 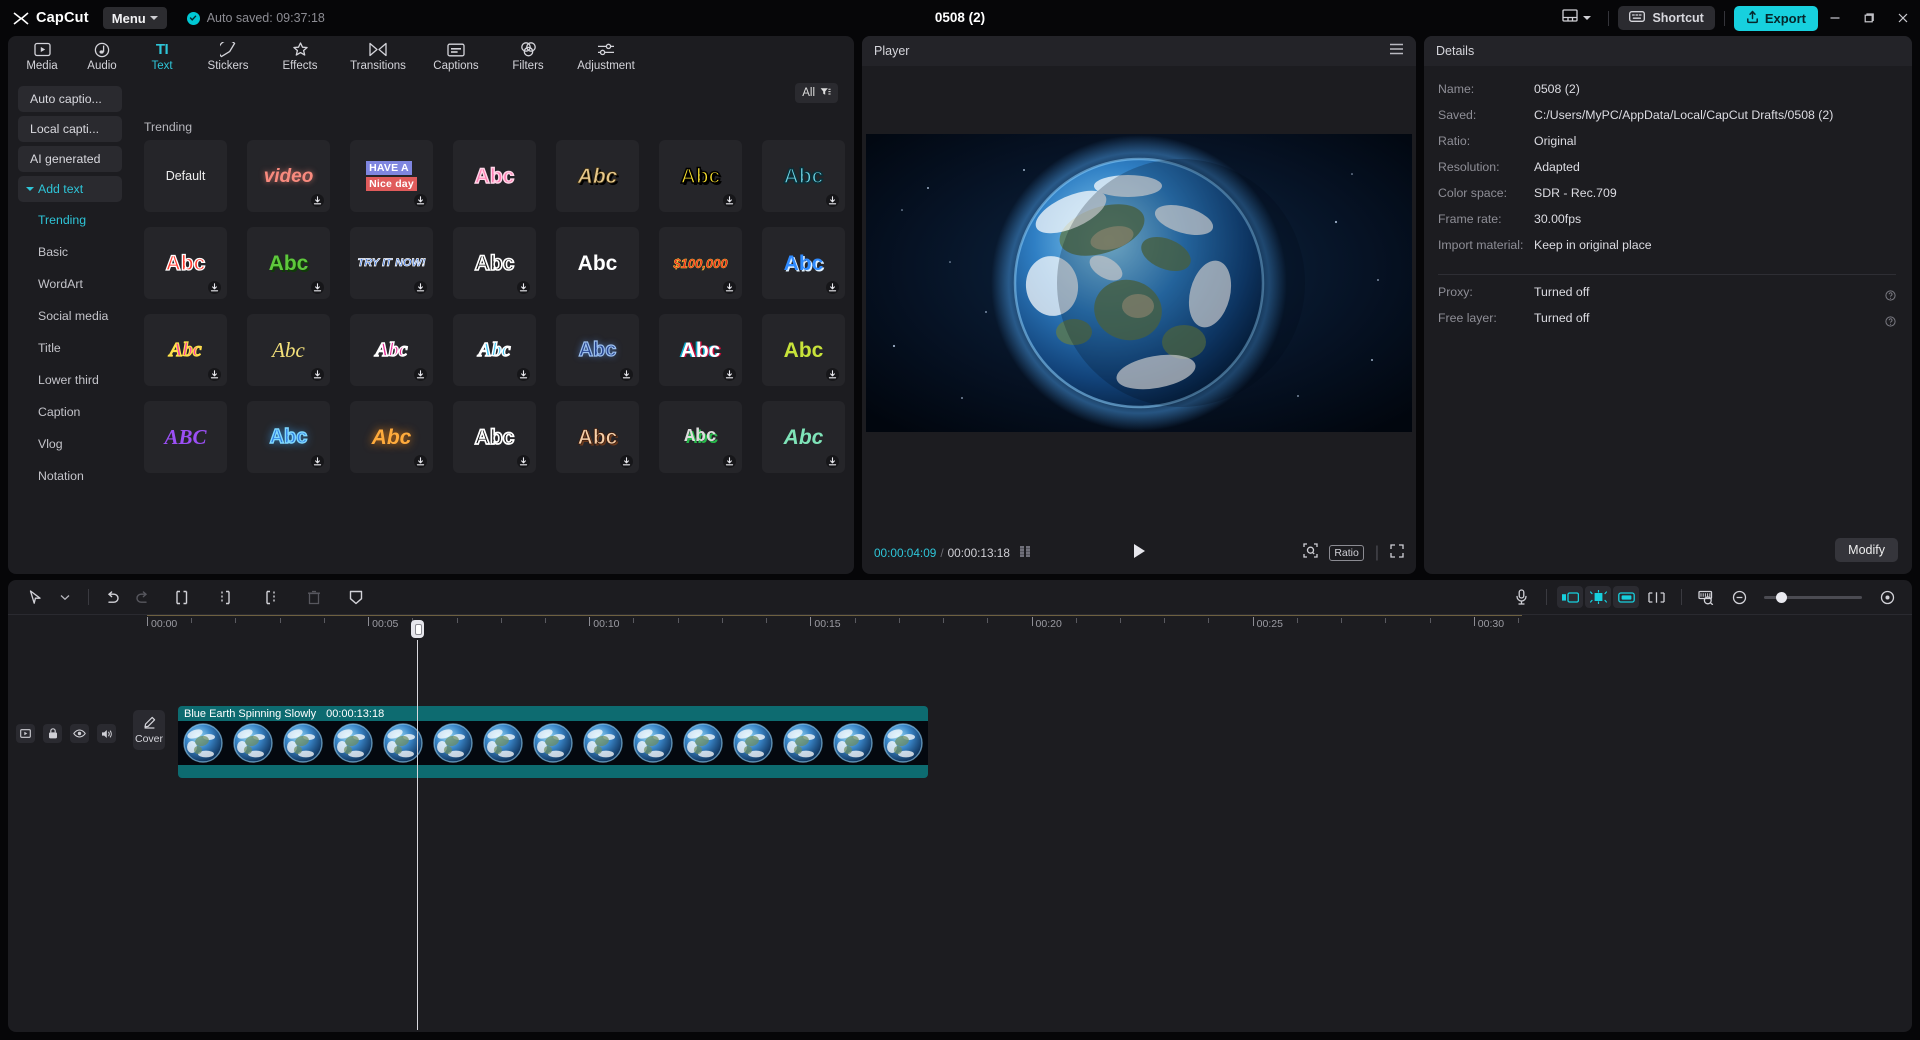 What do you see at coordinates (70, 380) in the screenshot?
I see `sidebar-item-lower-third: Lower third` at bounding box center [70, 380].